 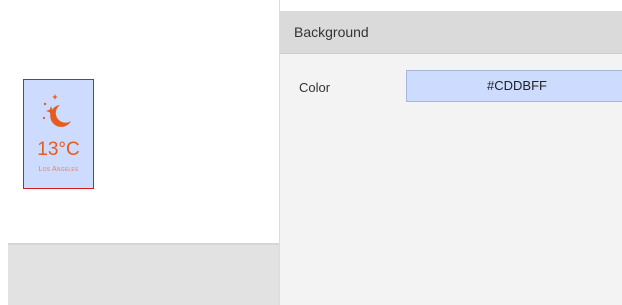 What do you see at coordinates (143, 275) in the screenshot?
I see `canvas-bottom-area` at bounding box center [143, 275].